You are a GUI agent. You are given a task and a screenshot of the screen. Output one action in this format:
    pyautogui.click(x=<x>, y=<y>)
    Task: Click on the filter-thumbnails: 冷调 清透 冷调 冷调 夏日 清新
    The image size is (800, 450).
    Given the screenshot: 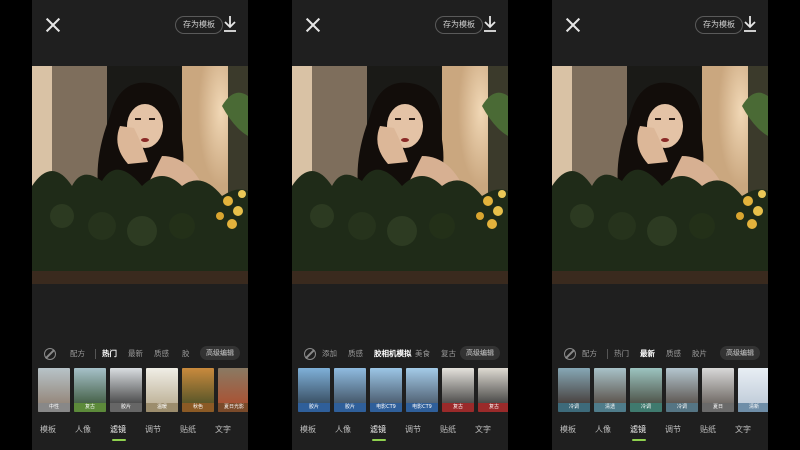 What is the action you would take?
    pyautogui.click(x=663, y=390)
    